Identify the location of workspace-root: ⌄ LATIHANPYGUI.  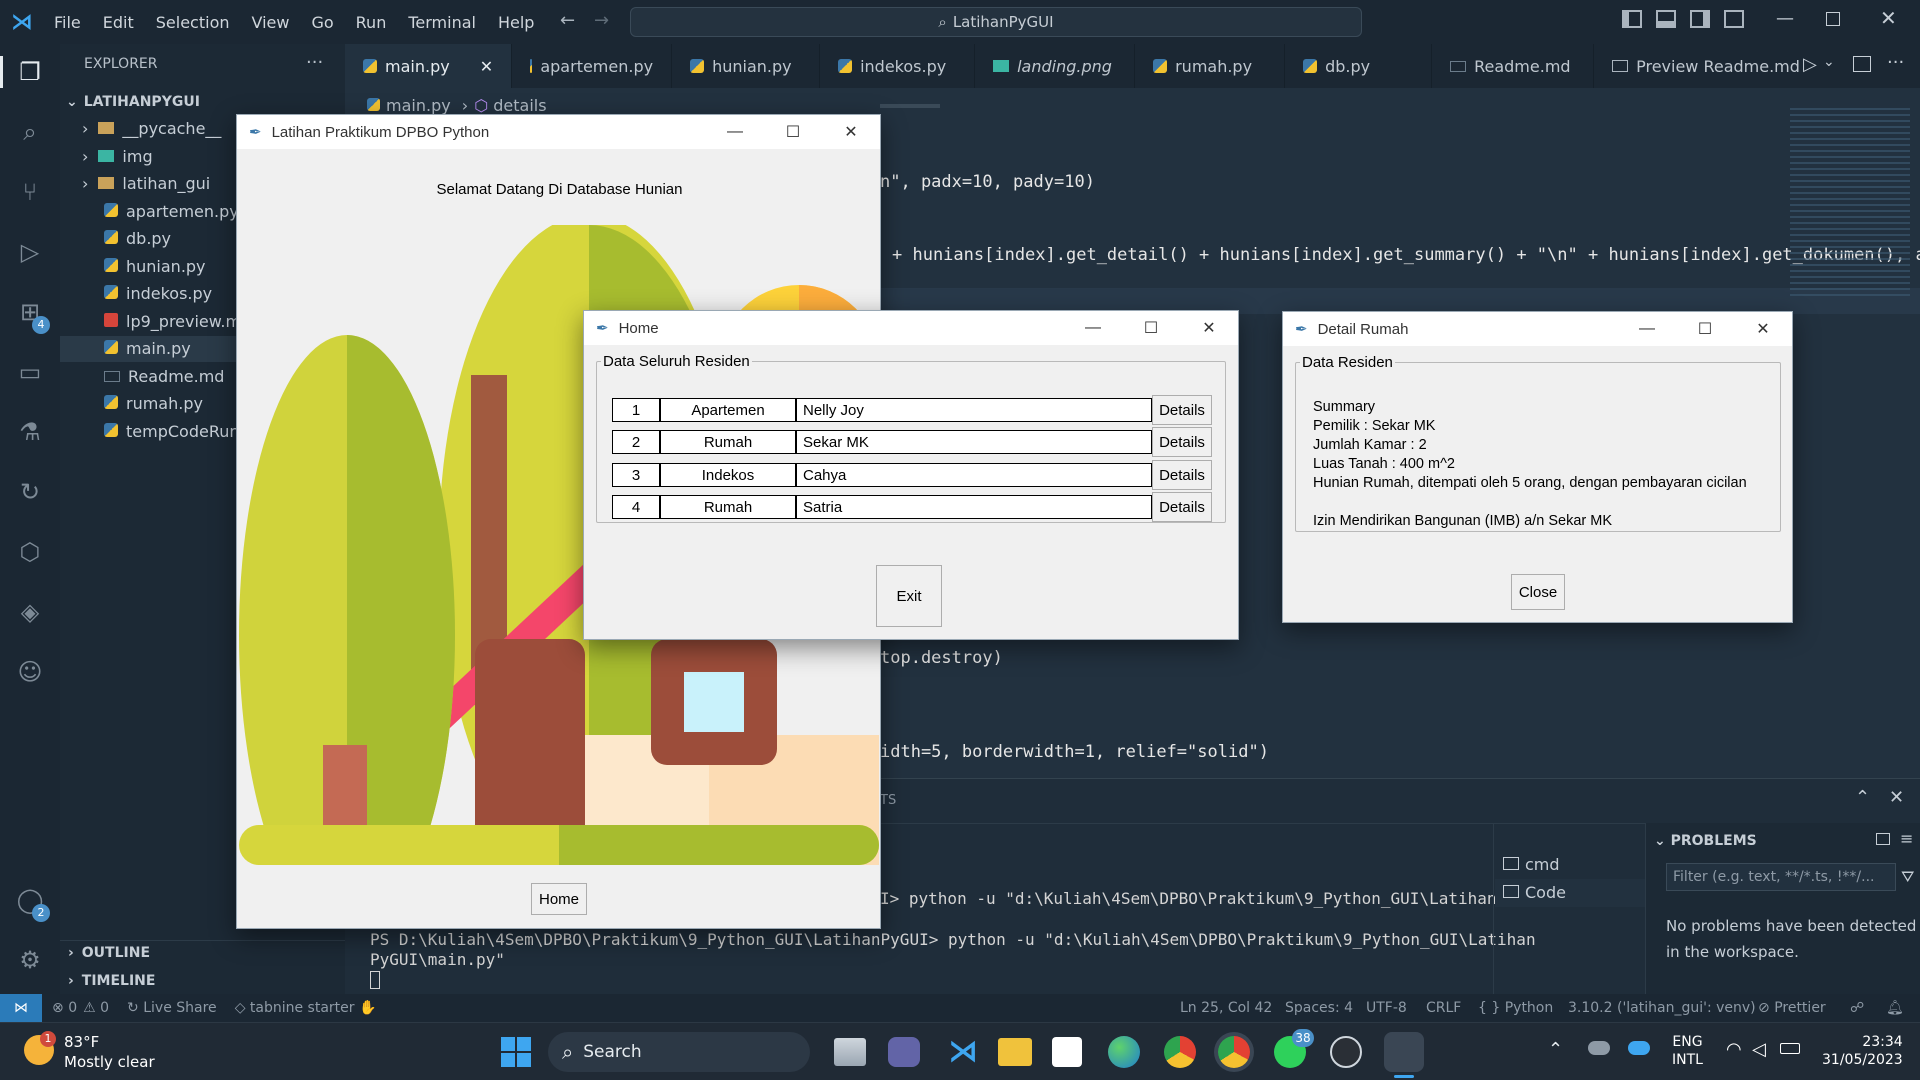
(202, 102).